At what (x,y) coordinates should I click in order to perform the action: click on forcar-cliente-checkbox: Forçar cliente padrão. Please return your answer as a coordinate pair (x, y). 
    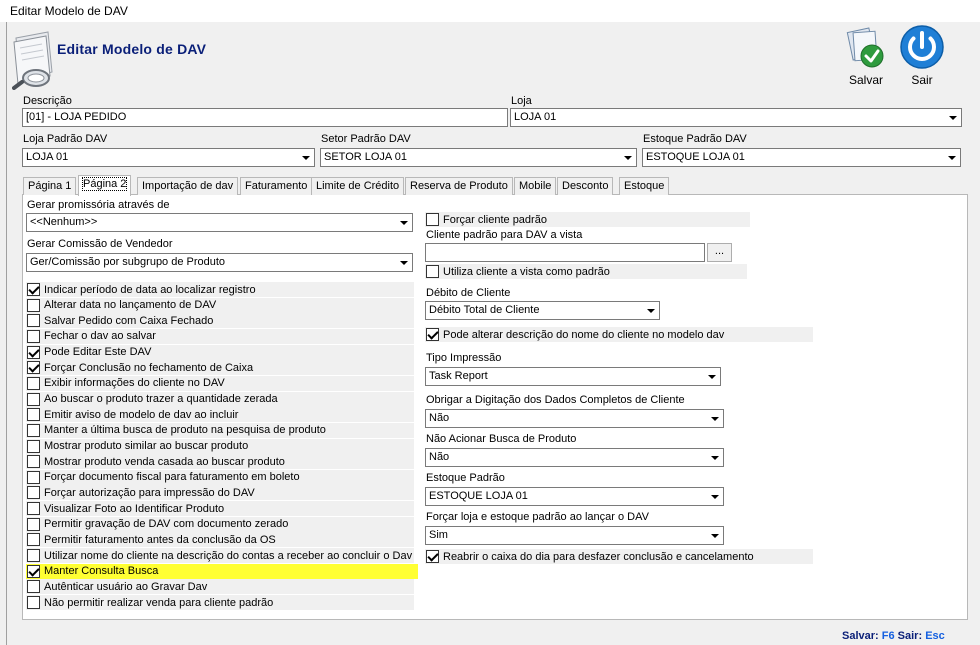
    Looking at the image, I should click on (587, 219).